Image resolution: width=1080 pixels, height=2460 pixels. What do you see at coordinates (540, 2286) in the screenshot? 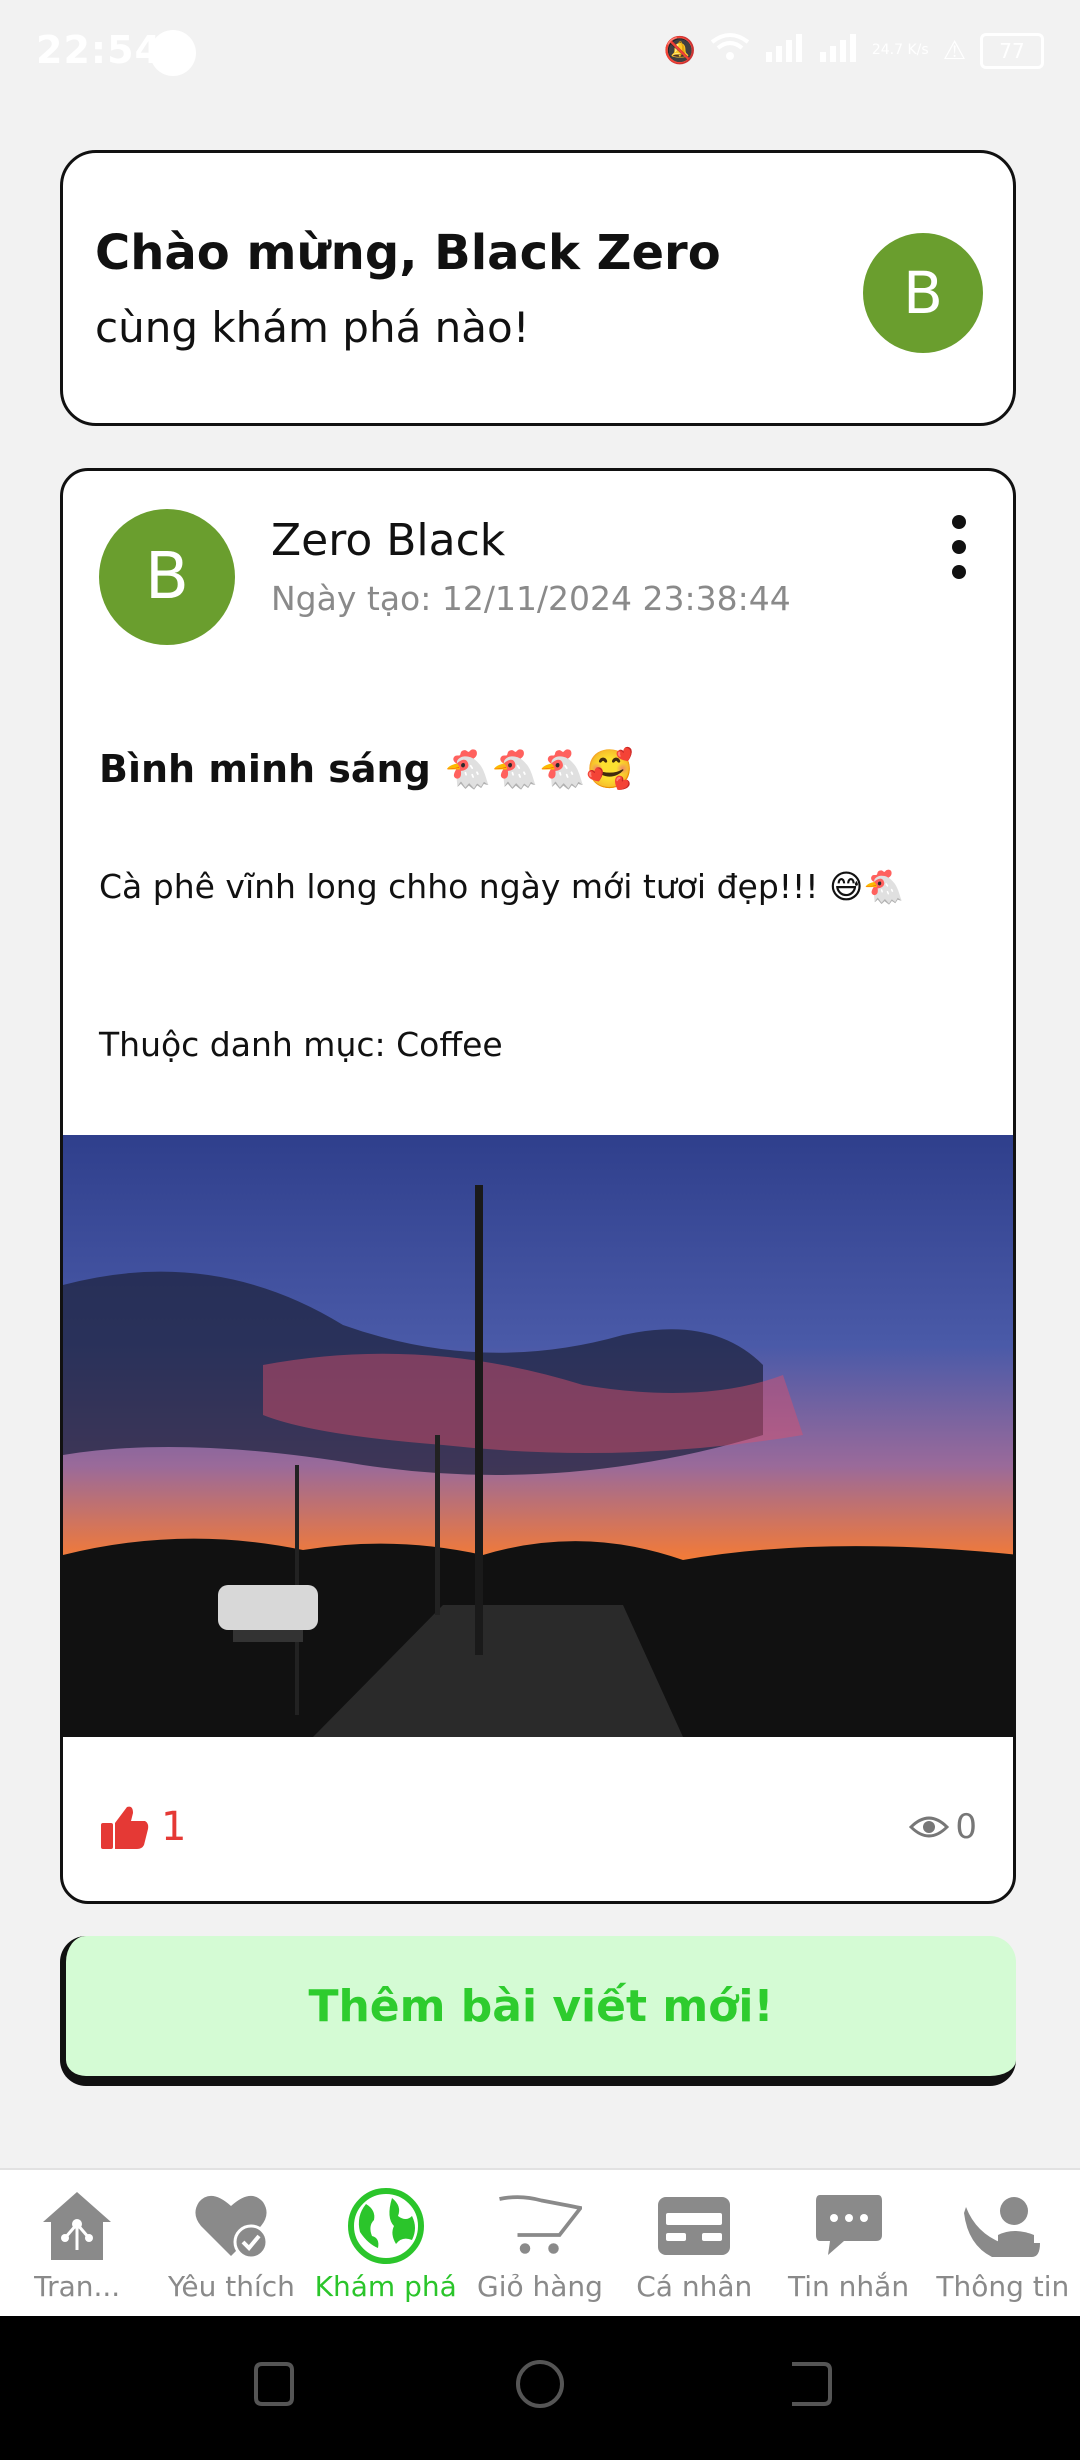
I see `nav-label: Giỏ hàng` at bounding box center [540, 2286].